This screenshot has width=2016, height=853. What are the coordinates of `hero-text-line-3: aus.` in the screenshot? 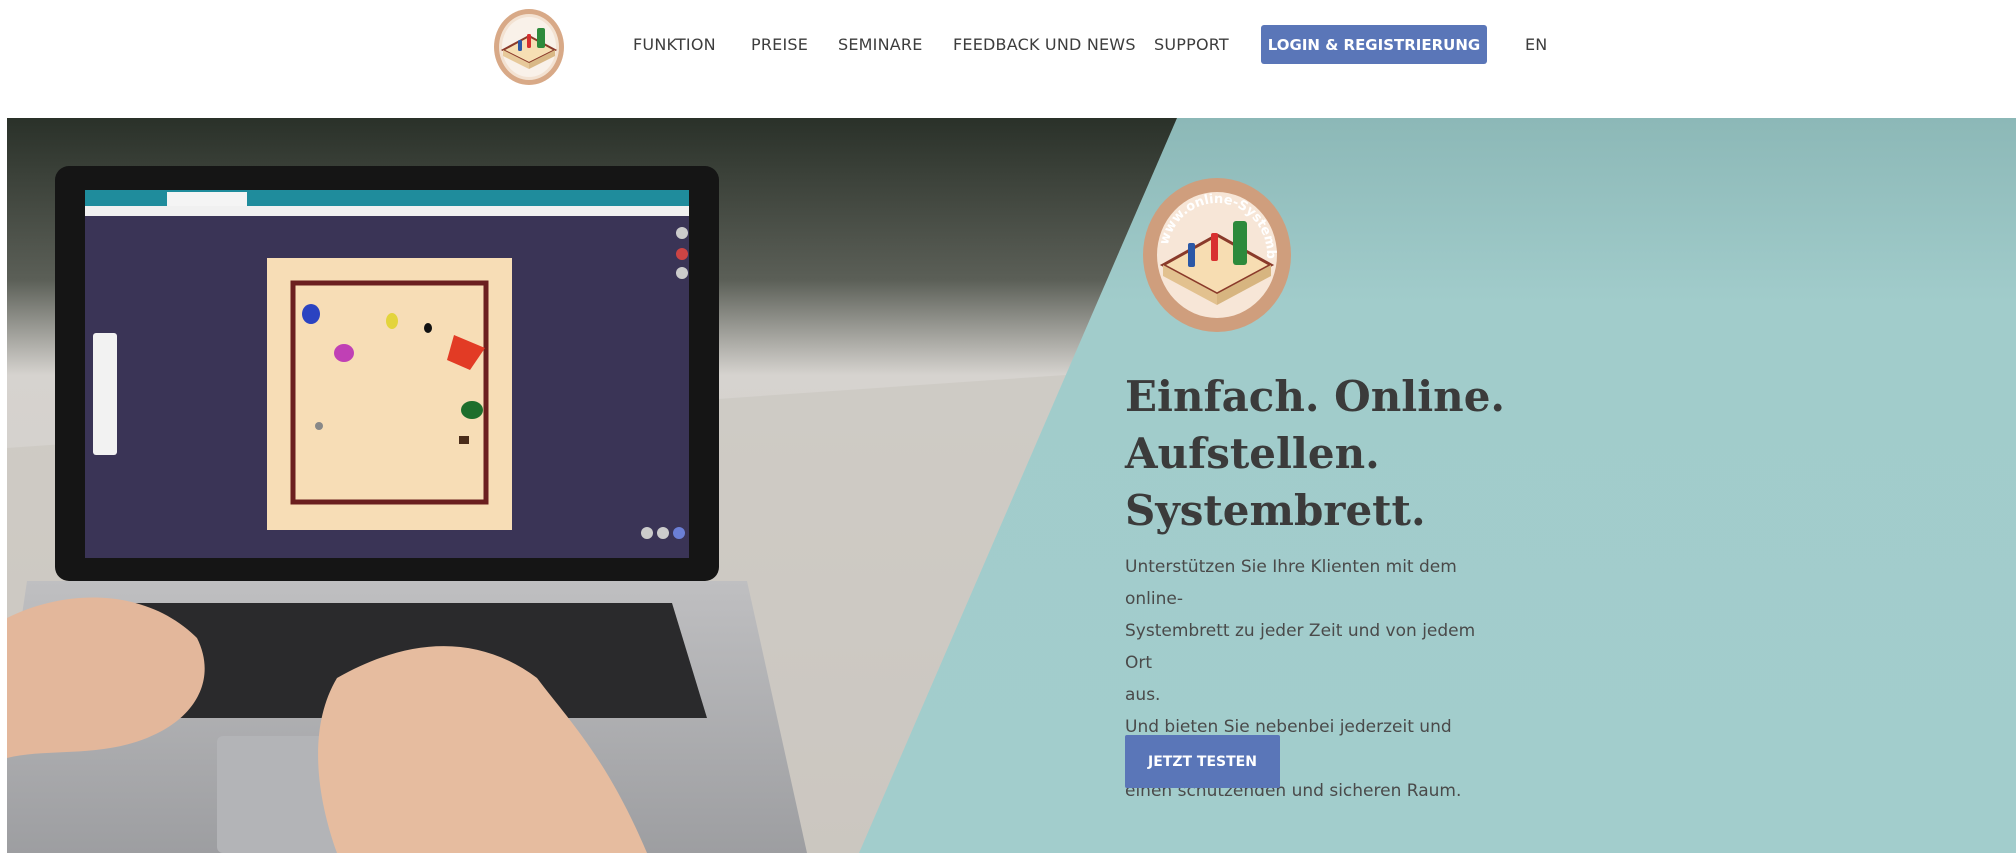 It's located at (1143, 695).